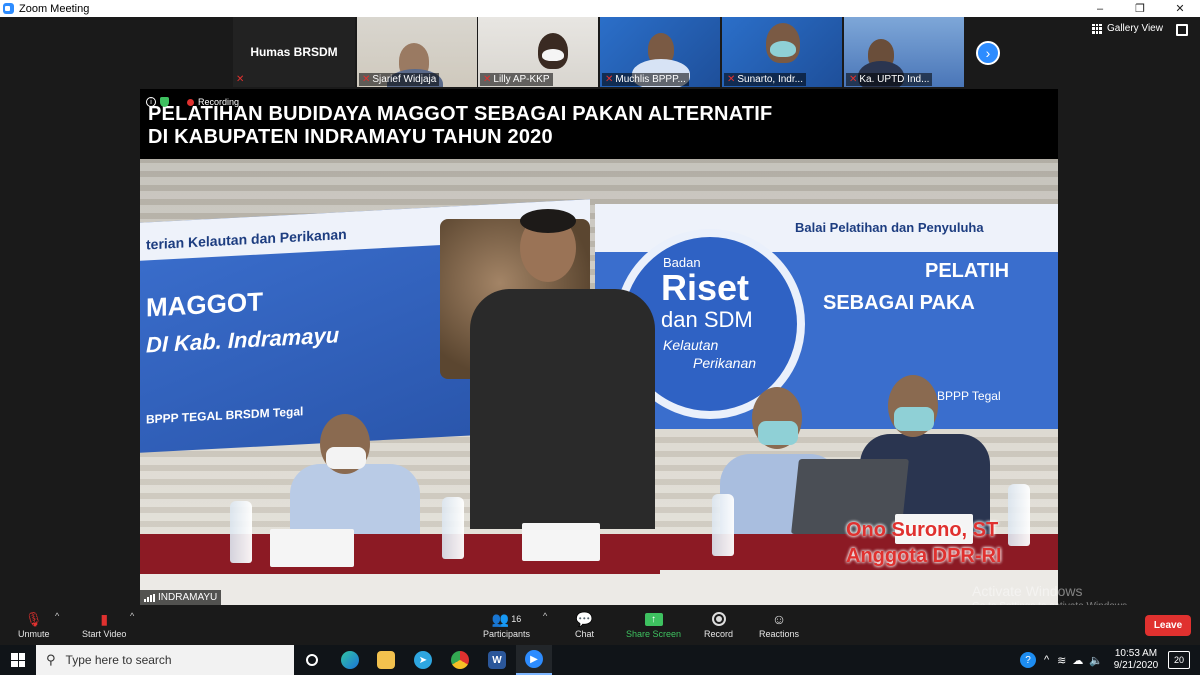 This screenshot has height=675, width=1200. I want to click on self-video-tile: Humas BRSDM ✕, so click(294, 52).